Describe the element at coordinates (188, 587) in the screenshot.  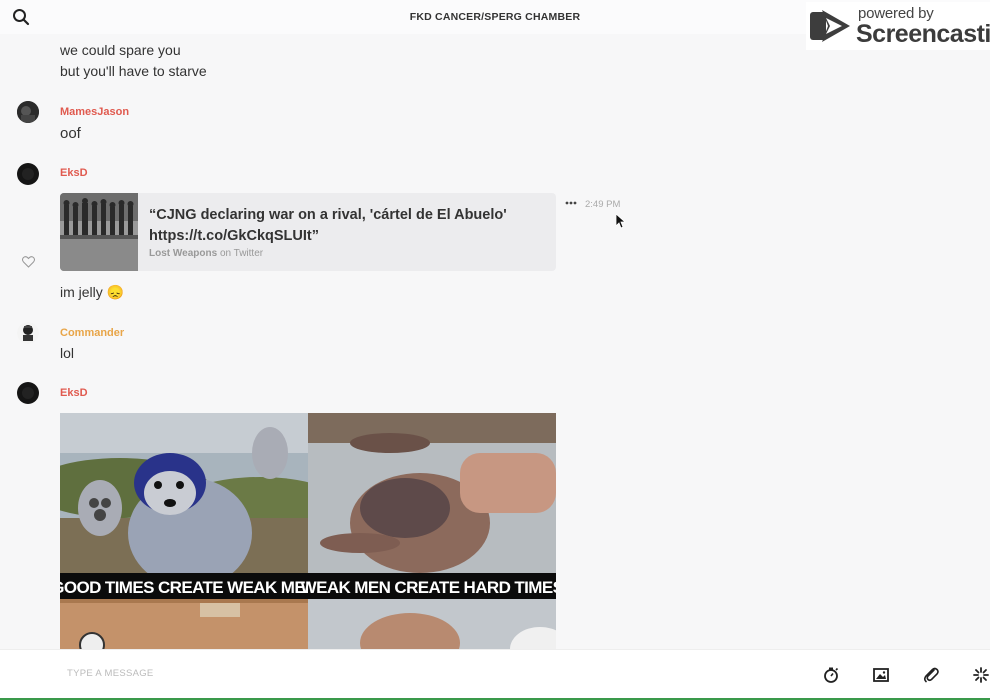
I see `meme-caption-left: GOOD TIMES CREATE WEAK MEN` at that location.